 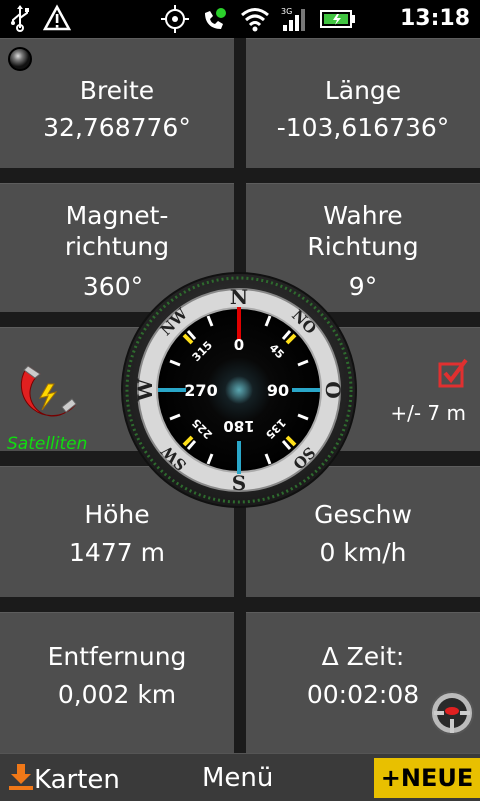 I want to click on satellite-phone-icon, so click(x=215, y=21).